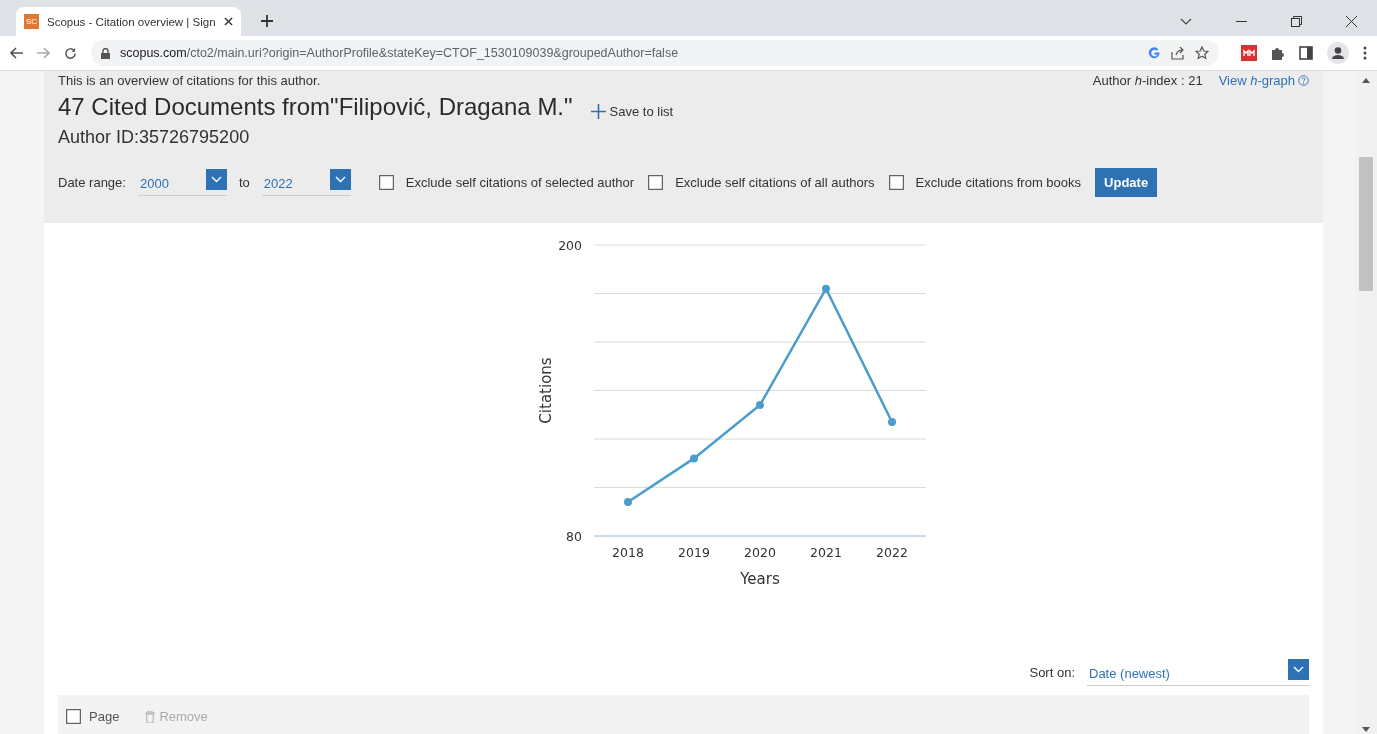 The image size is (1377, 734). I want to click on puzzle-icon, so click(1278, 53).